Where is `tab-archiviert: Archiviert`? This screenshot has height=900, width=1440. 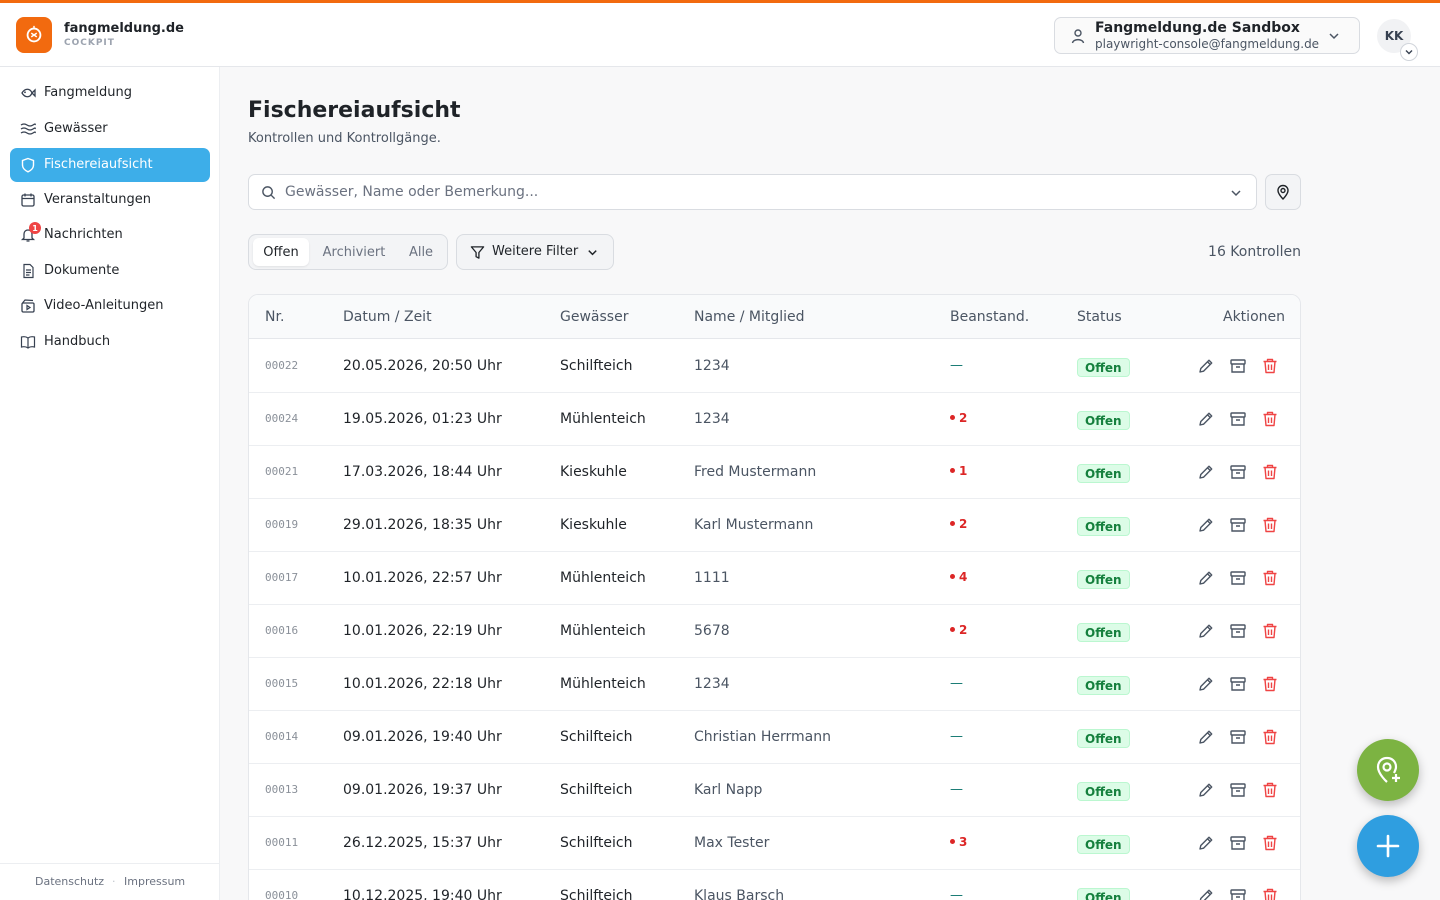
tab-archiviert: Archiviert is located at coordinates (354, 252).